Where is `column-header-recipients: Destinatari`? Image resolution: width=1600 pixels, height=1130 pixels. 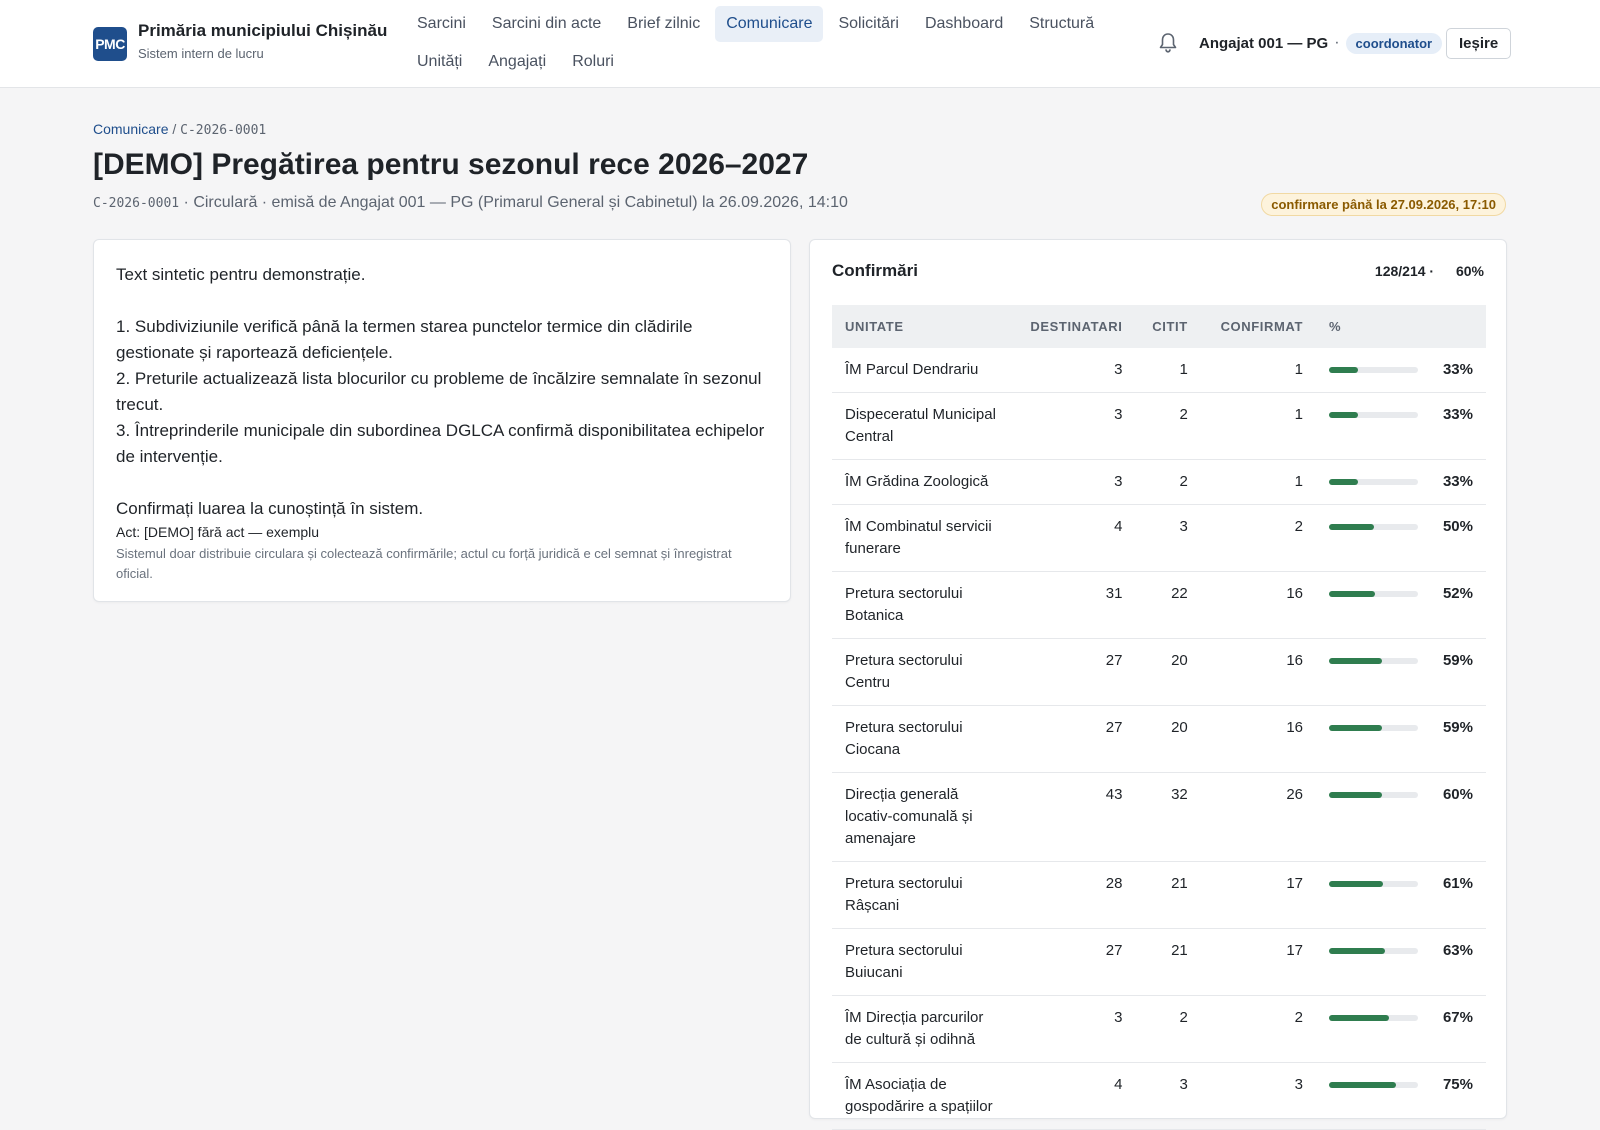
column-header-recipients: Destinatari is located at coordinates (1072, 326).